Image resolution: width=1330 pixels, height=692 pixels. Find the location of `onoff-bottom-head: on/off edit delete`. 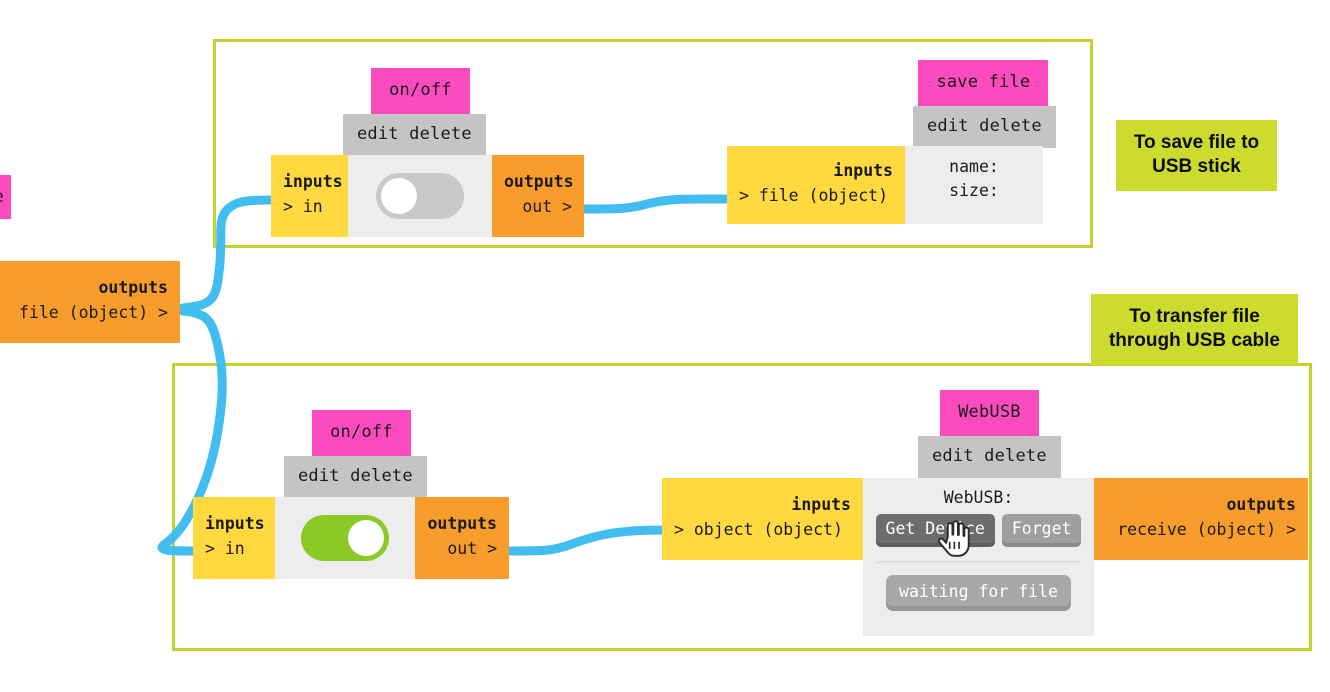

onoff-bottom-head: on/off edit delete is located at coordinates (355, 454).